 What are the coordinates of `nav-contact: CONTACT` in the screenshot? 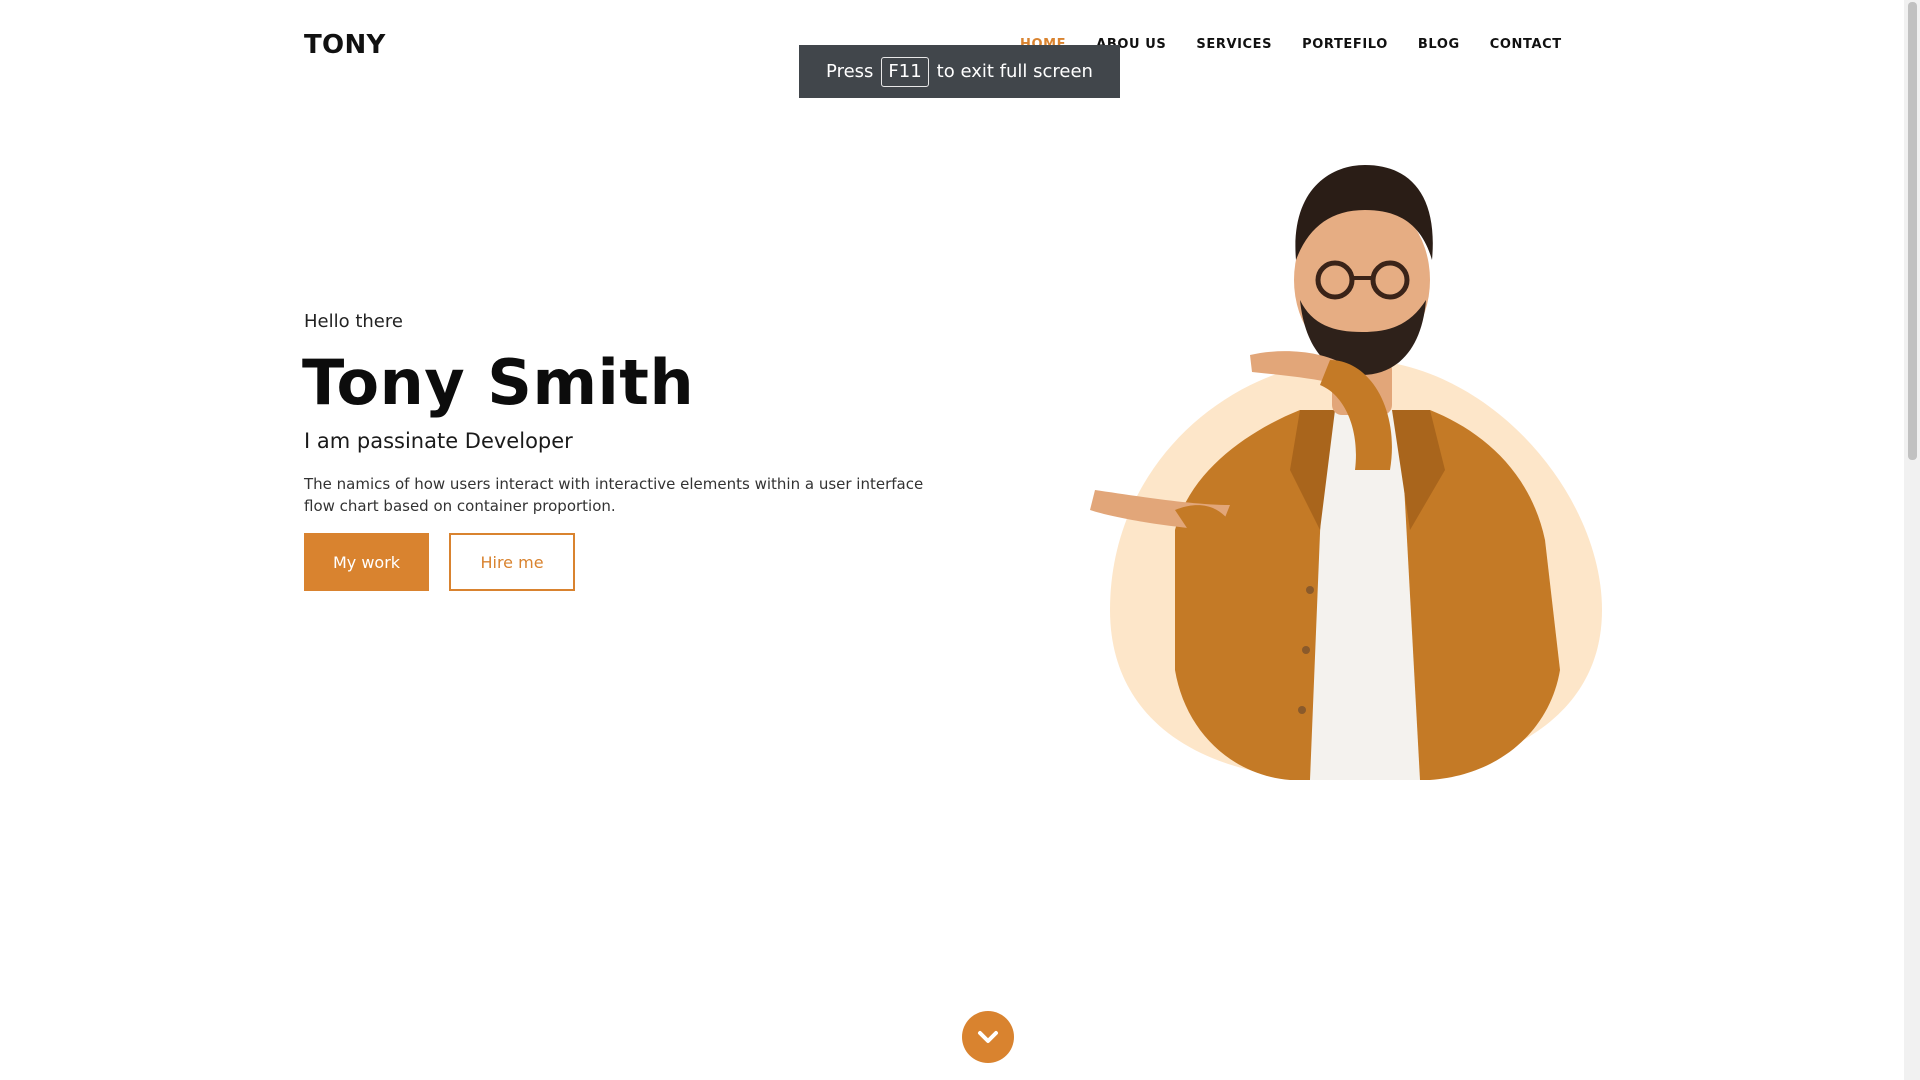 It's located at (1526, 44).